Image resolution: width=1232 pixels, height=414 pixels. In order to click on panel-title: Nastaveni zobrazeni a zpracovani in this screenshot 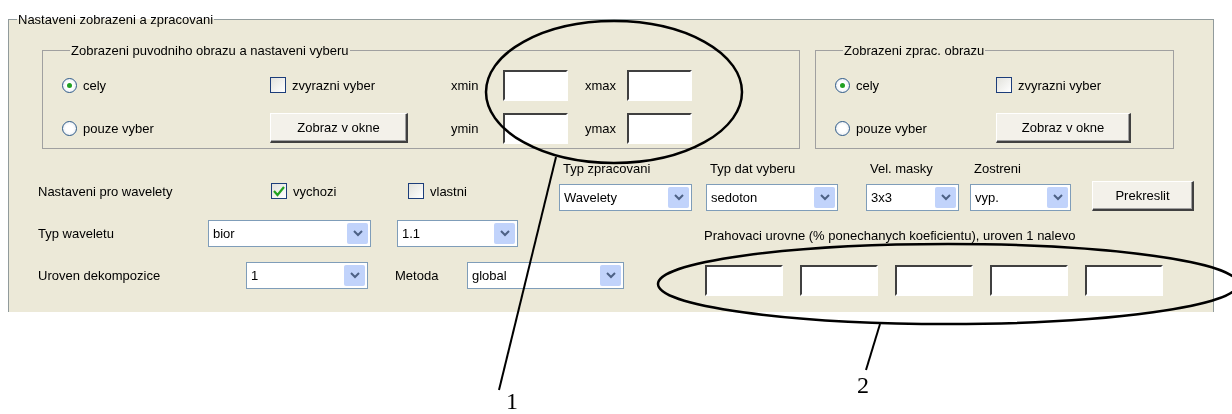, I will do `click(116, 19)`.